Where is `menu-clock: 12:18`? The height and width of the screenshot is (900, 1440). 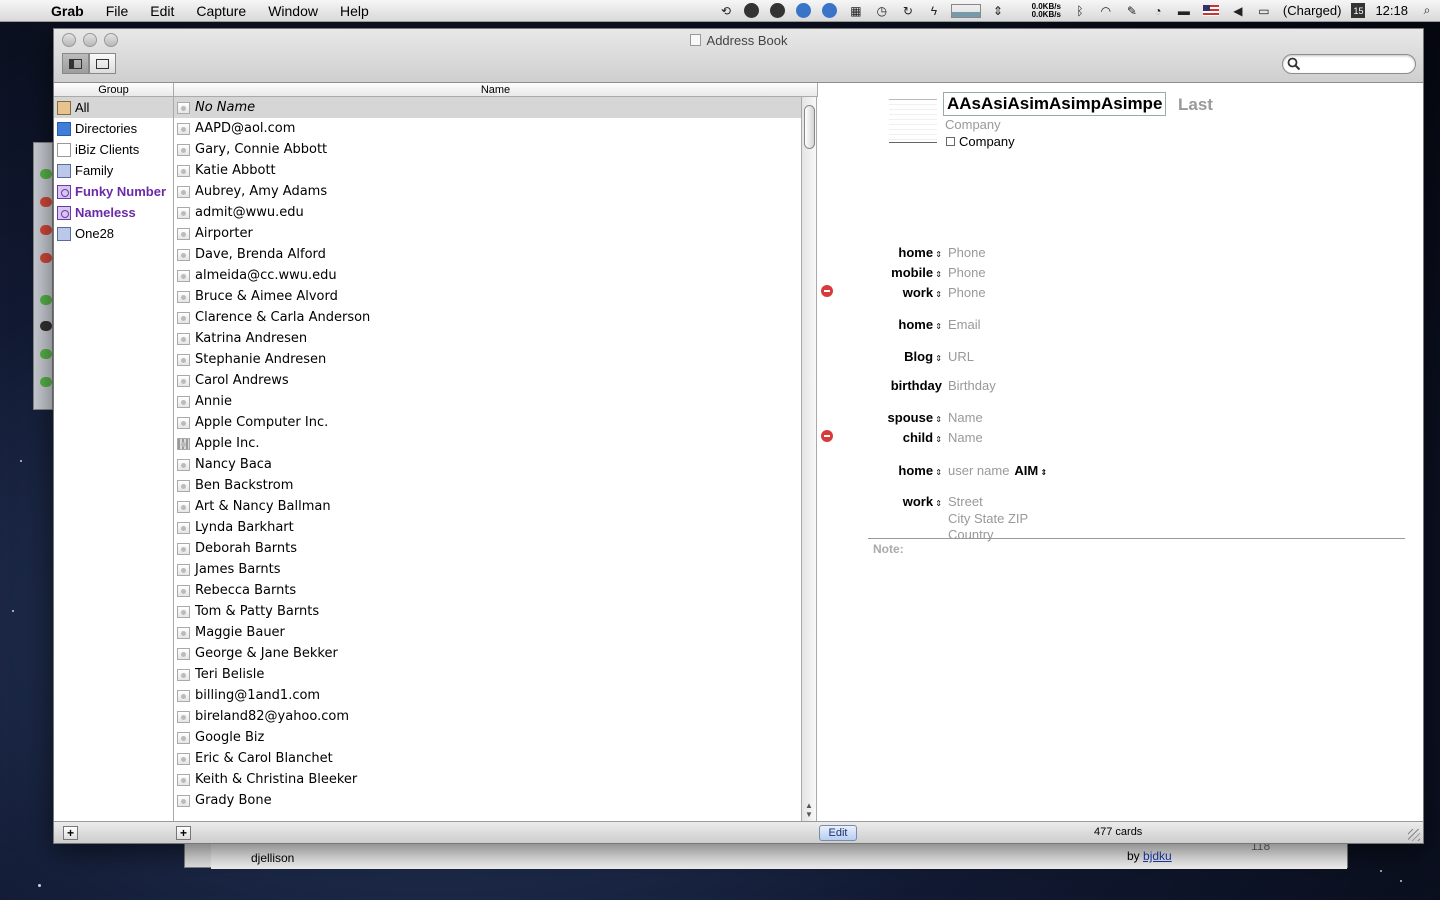
menu-clock: 12:18 is located at coordinates (1391, 10).